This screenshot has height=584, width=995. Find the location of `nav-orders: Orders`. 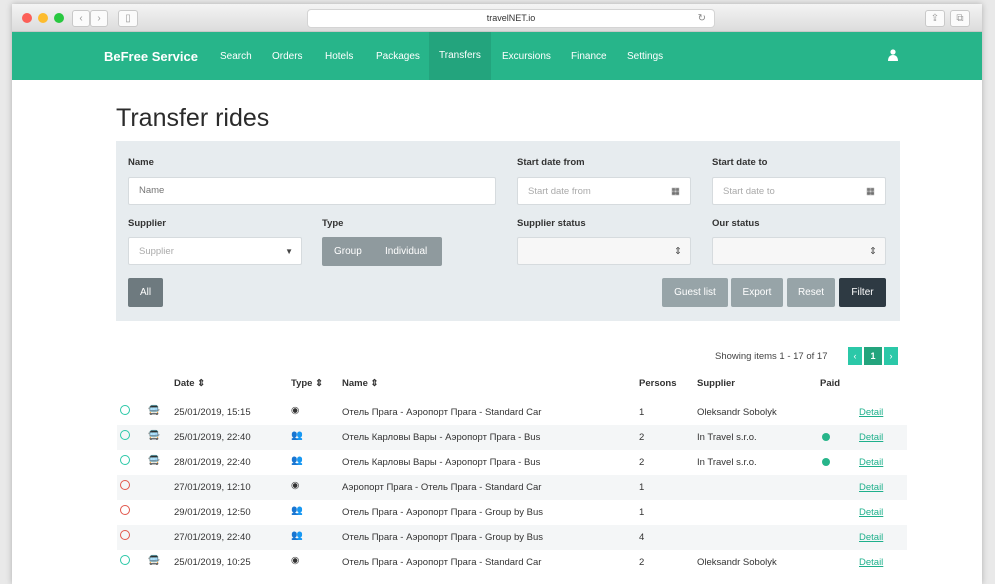

nav-orders: Orders is located at coordinates (287, 56).